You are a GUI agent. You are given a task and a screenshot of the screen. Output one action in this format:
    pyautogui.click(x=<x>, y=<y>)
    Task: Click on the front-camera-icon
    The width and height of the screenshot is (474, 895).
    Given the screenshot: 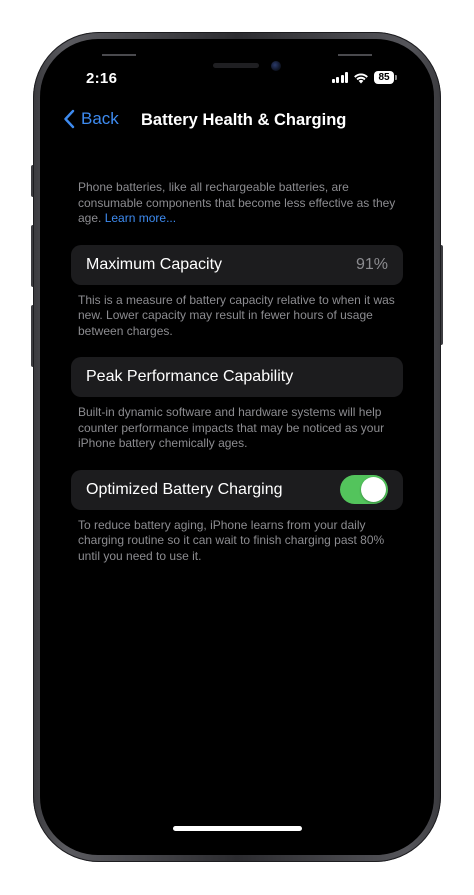 What is the action you would take?
    pyautogui.click(x=276, y=66)
    